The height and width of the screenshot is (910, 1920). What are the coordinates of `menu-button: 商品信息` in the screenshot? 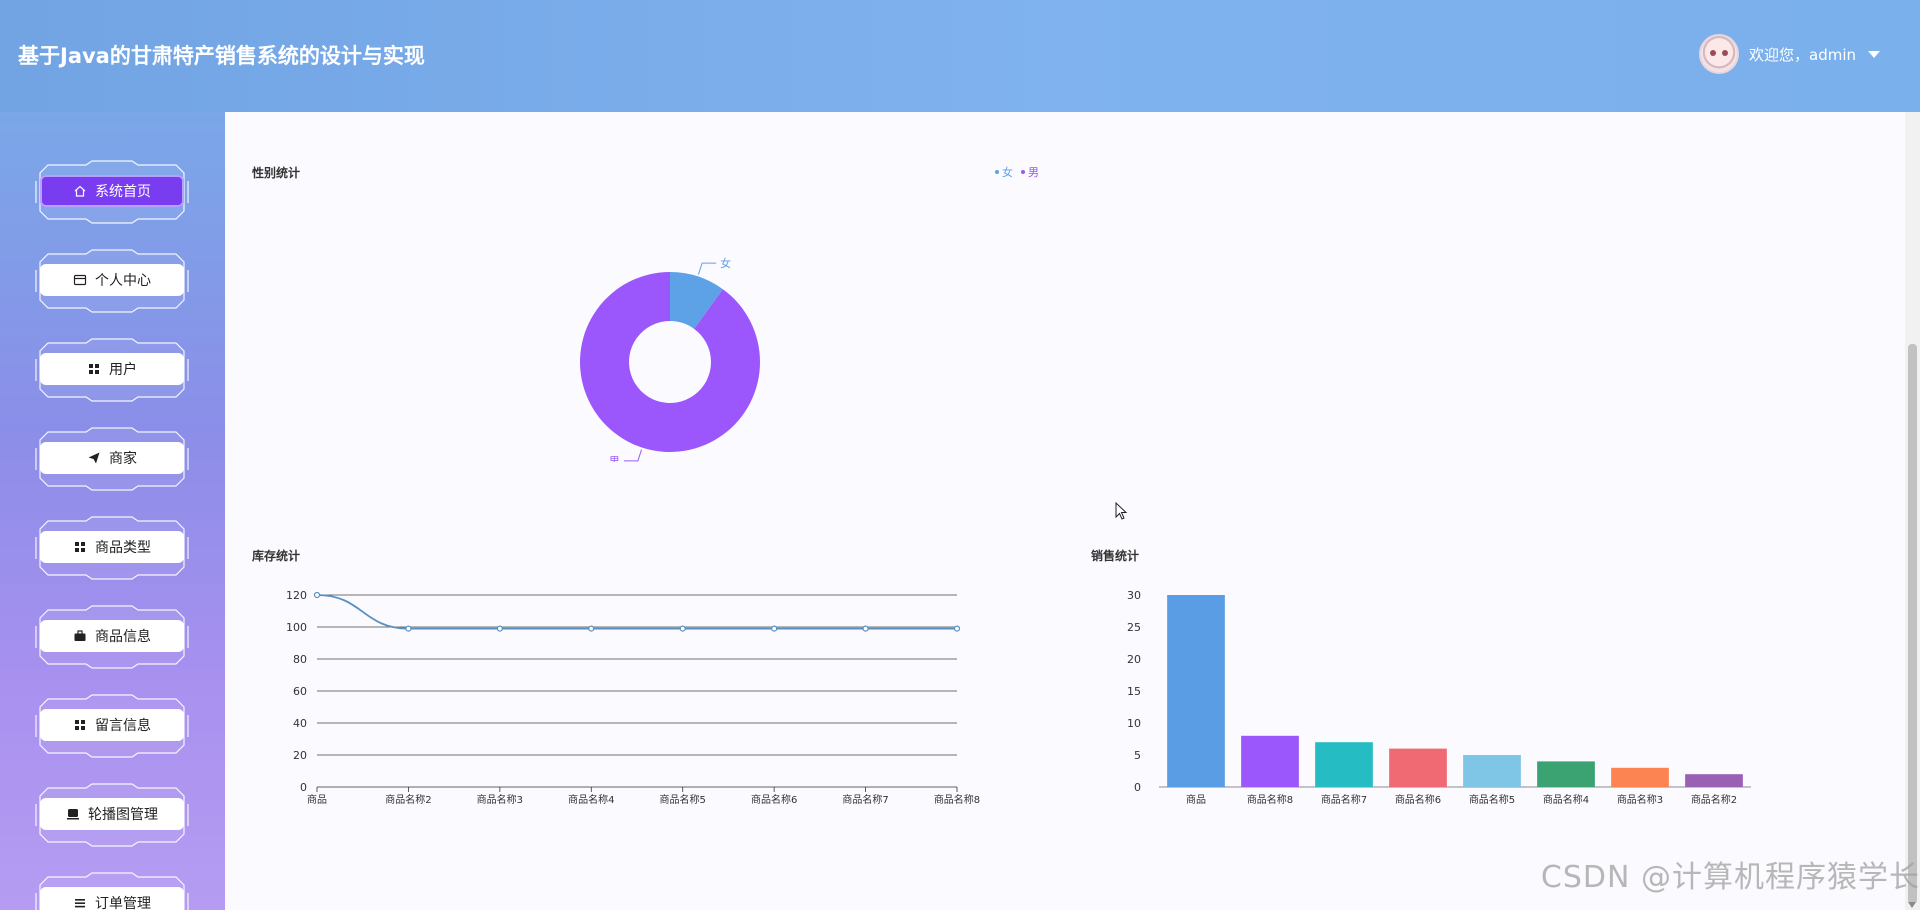 It's located at (112, 636).